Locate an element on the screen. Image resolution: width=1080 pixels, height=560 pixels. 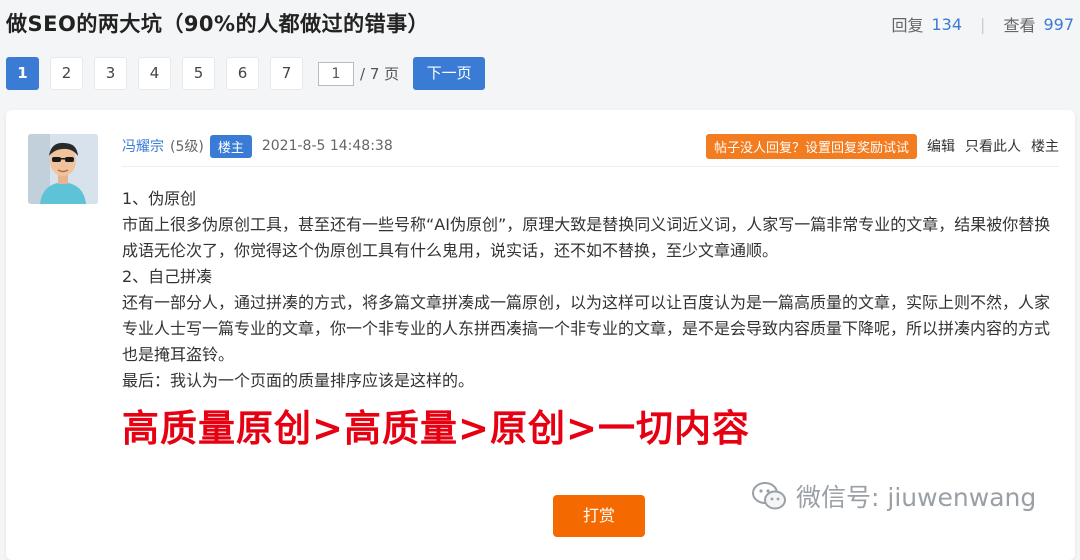
page-jump: 1 / 7 页 is located at coordinates (359, 73).